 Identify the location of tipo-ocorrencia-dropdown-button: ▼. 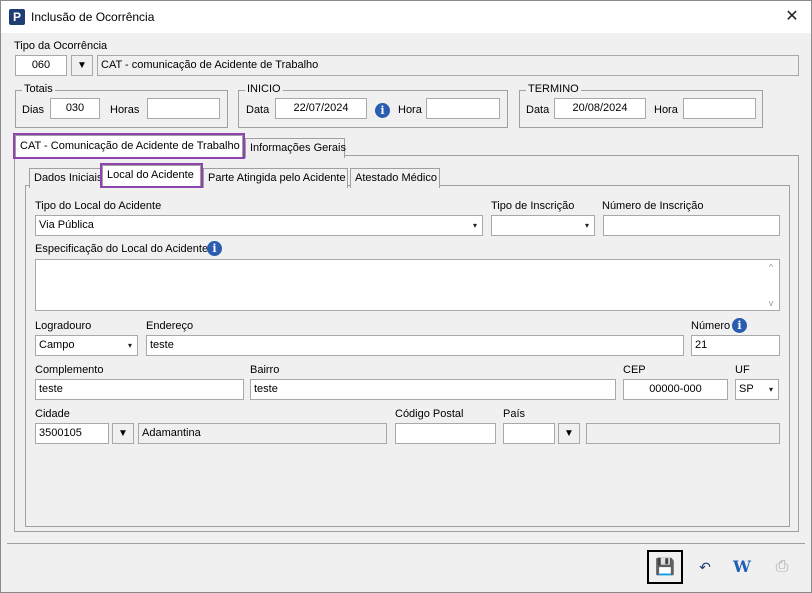
(82, 65).